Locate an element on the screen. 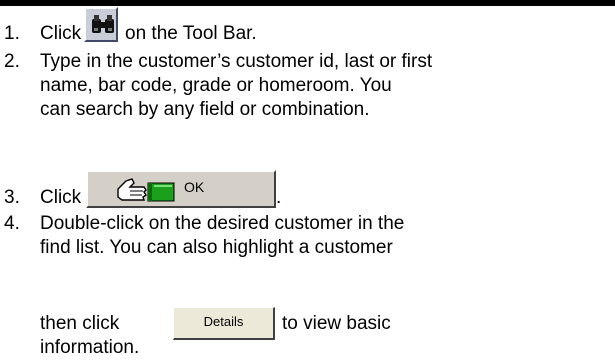  step-text: on the Tool Bar. is located at coordinates (191, 33).